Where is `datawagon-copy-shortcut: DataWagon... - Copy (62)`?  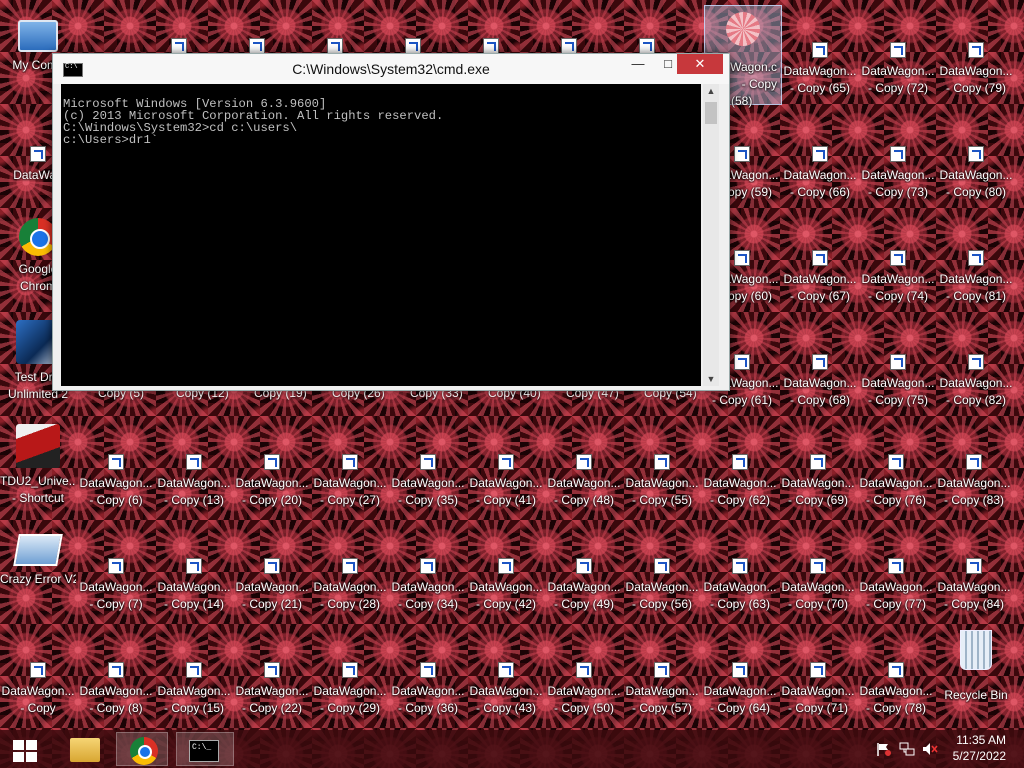 datawagon-copy-shortcut: DataWagon... - Copy (62) is located at coordinates (740, 474).